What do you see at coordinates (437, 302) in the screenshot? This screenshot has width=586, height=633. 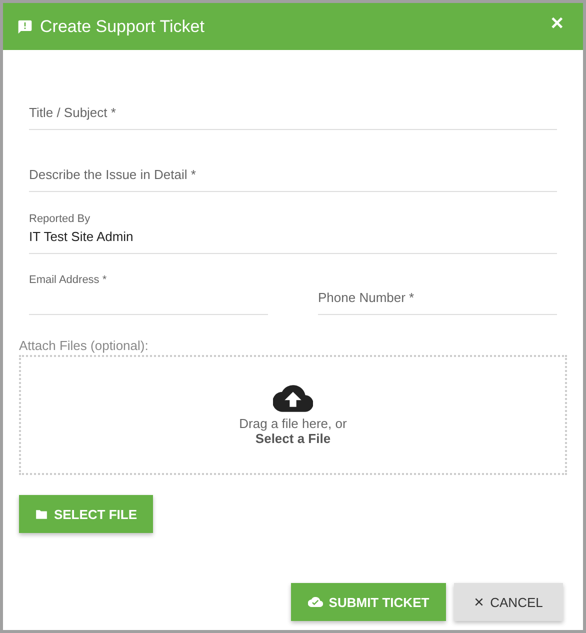 I see `input-field: Phone Number *` at bounding box center [437, 302].